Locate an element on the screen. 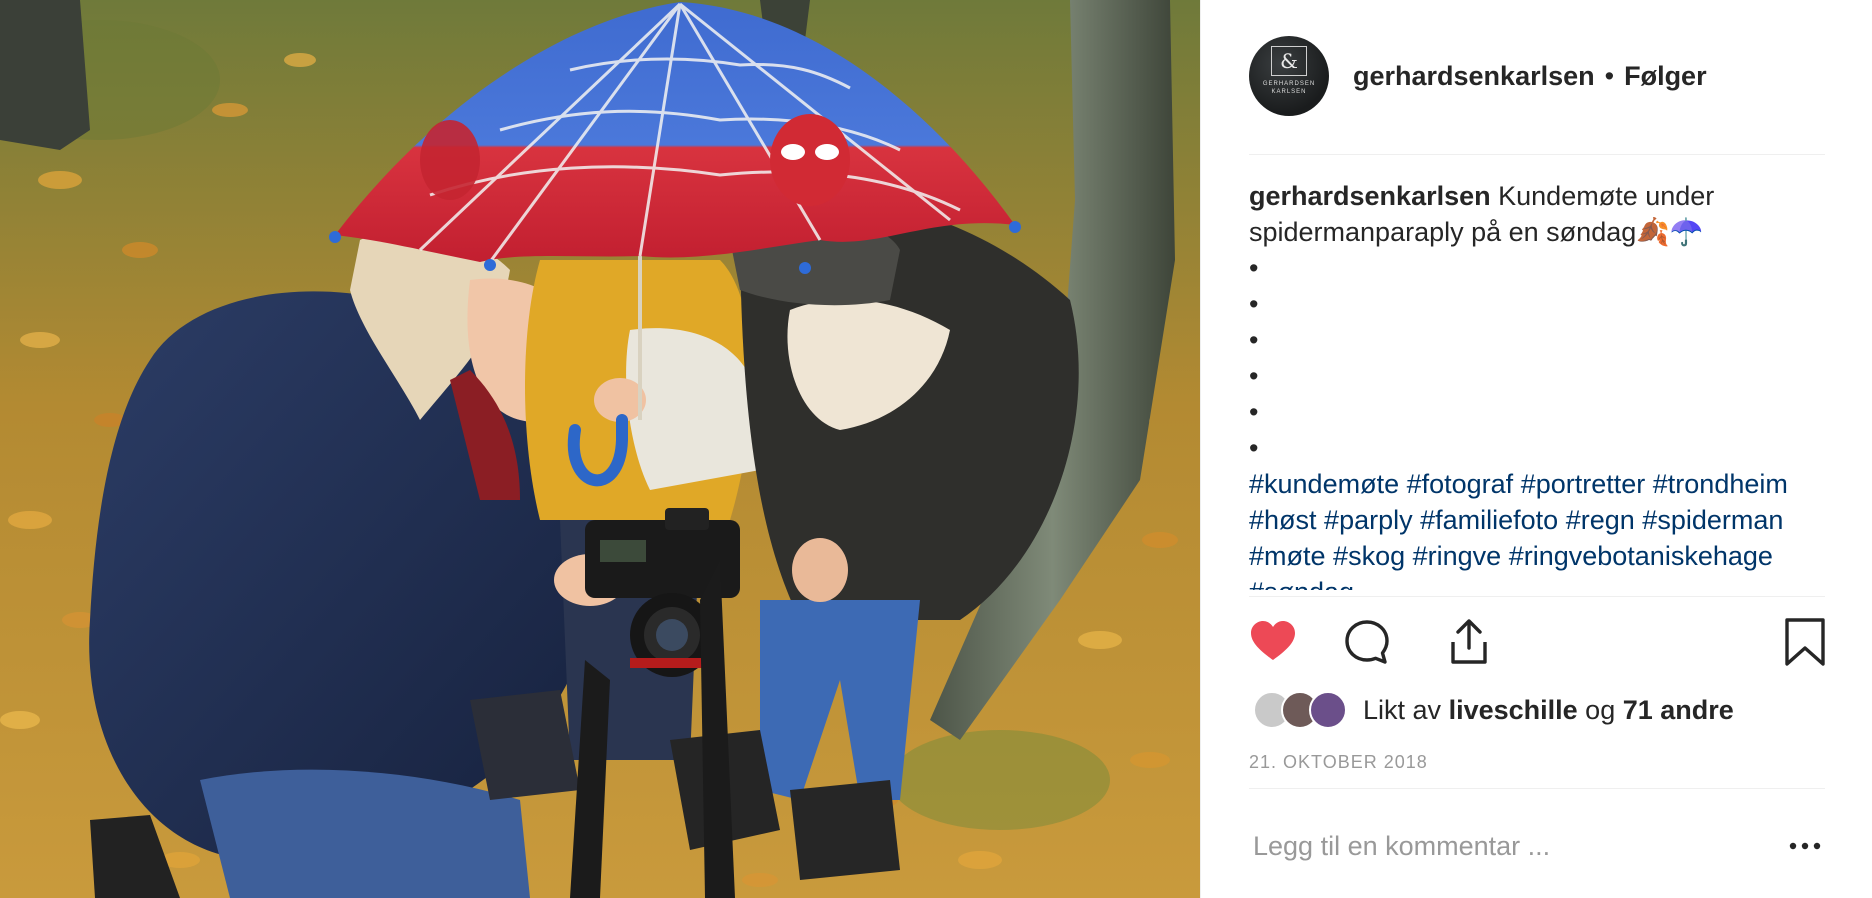 This screenshot has width=1872, height=898. hashtag-link: #familiefoto is located at coordinates (1489, 520).